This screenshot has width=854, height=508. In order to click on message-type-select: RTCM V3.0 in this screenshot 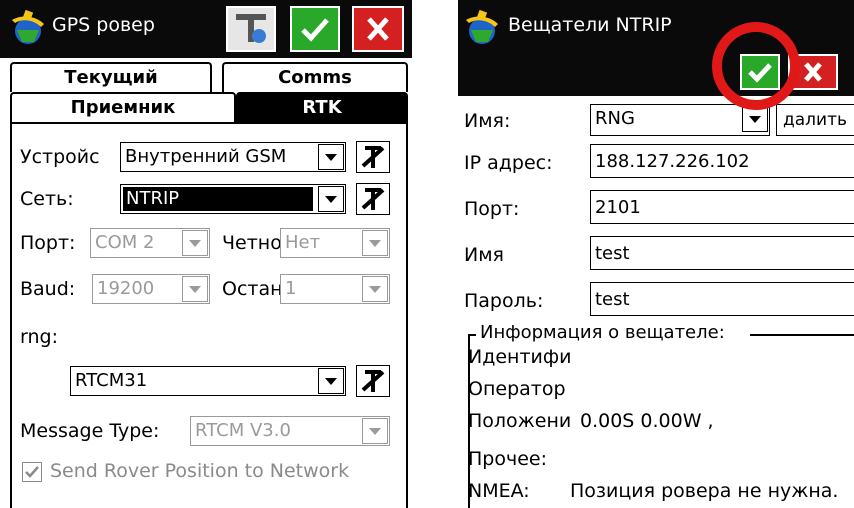, I will do `click(290, 431)`.